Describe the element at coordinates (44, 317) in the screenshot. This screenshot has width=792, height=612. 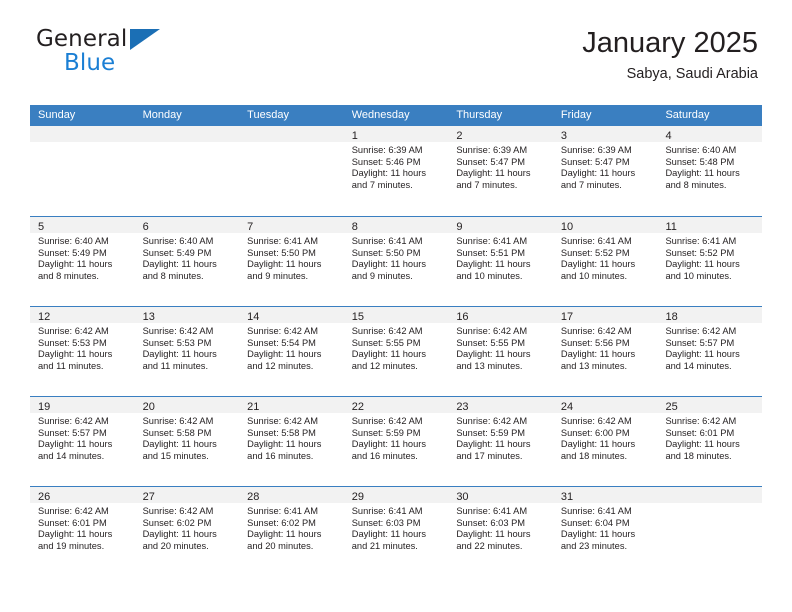
I see `day-number: 12` at that location.